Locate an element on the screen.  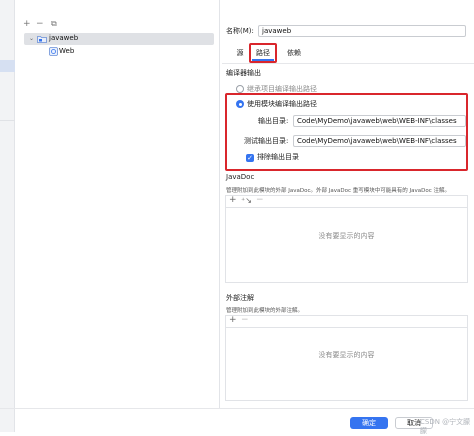
copy-icon: ⧉ is located at coordinates (54, 24).